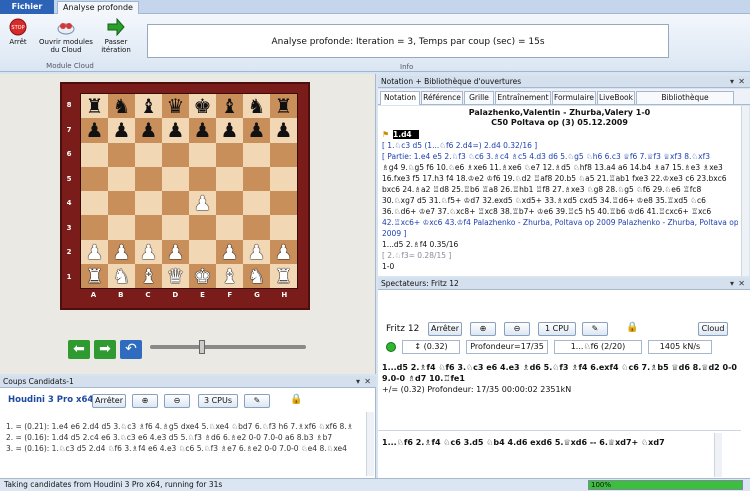 This screenshot has width=750, height=491. I want to click on black-king-icon: ♚, so click(203, 106).